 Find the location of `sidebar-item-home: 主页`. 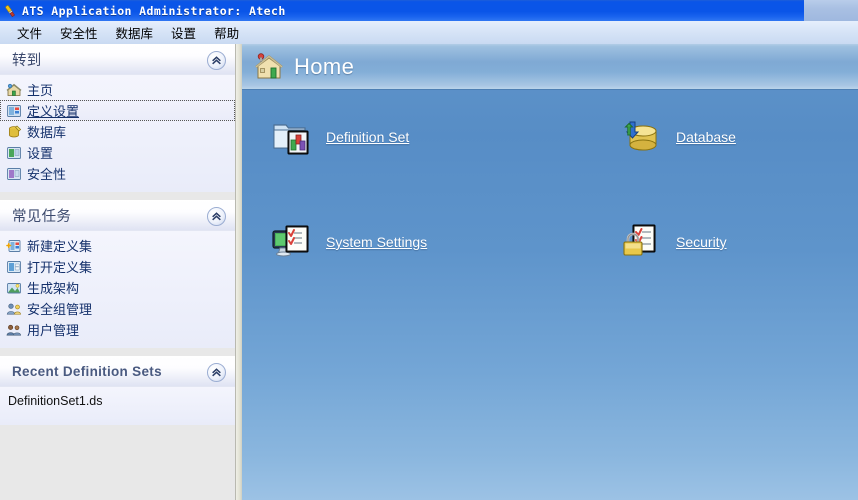

sidebar-item-home: 主页 is located at coordinates (117, 89).